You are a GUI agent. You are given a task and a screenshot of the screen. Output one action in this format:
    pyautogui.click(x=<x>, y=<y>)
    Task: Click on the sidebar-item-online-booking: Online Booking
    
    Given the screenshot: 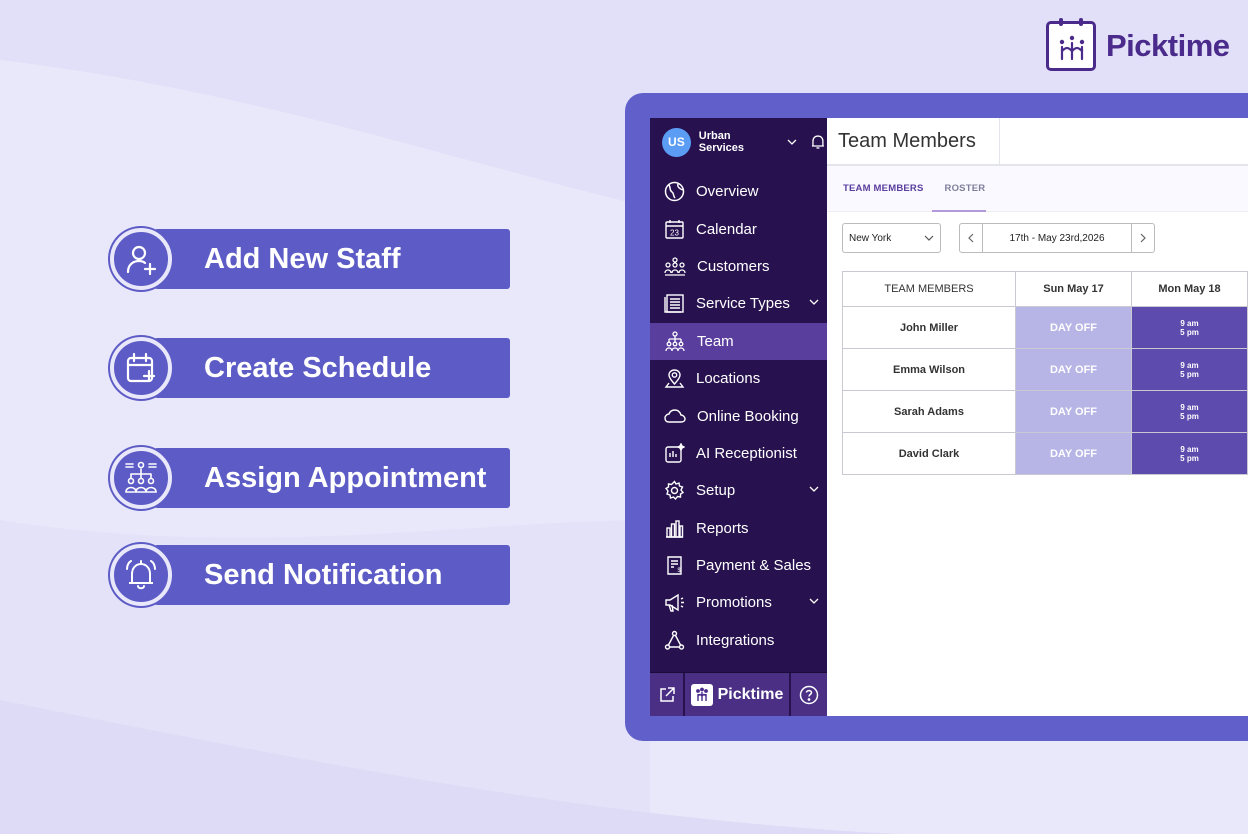 What is the action you would take?
    pyautogui.click(x=738, y=415)
    